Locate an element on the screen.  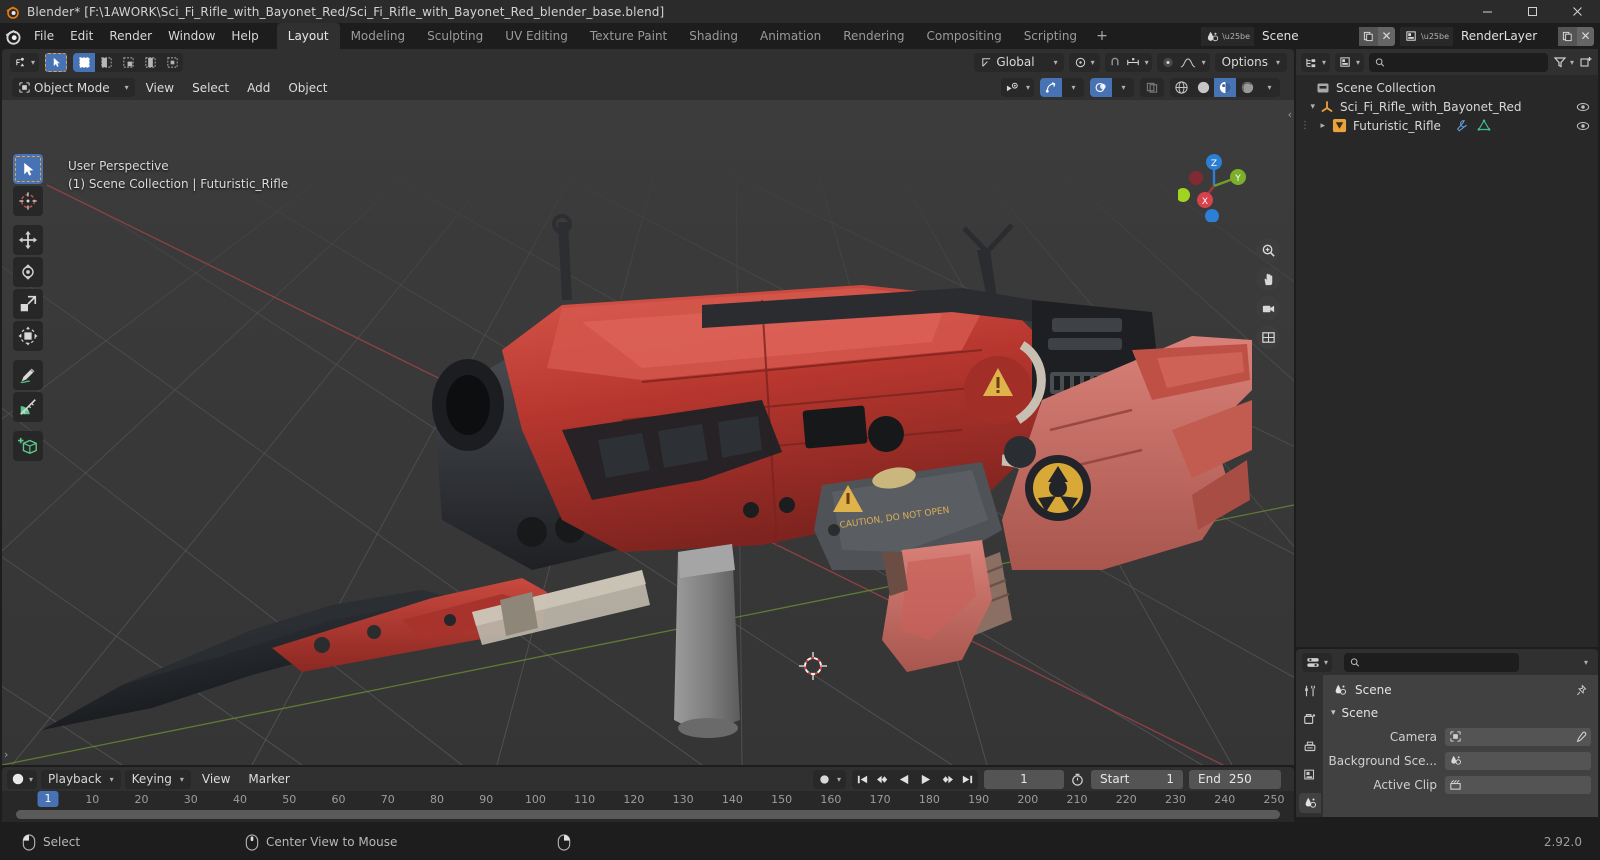
timeline-playhead: 1 is located at coordinates (48, 799).